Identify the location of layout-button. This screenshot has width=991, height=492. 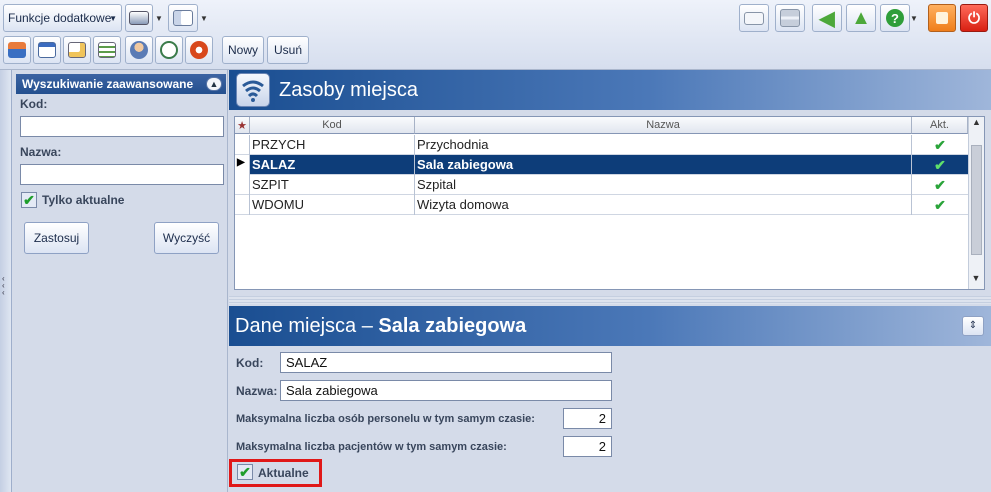
(183, 18).